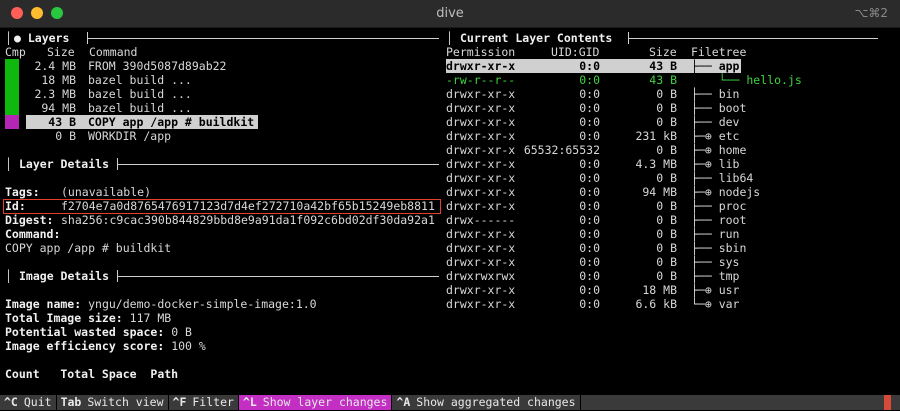  I want to click on command-value: COPY app /app # buildkit, so click(88, 248).